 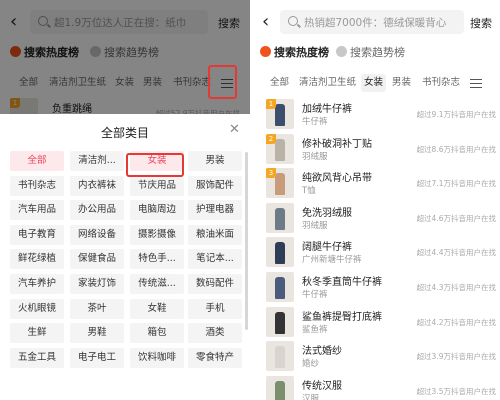 What do you see at coordinates (372, 22) in the screenshot?
I see `search-input: 热销超7000件：德绒保暖背心` at bounding box center [372, 22].